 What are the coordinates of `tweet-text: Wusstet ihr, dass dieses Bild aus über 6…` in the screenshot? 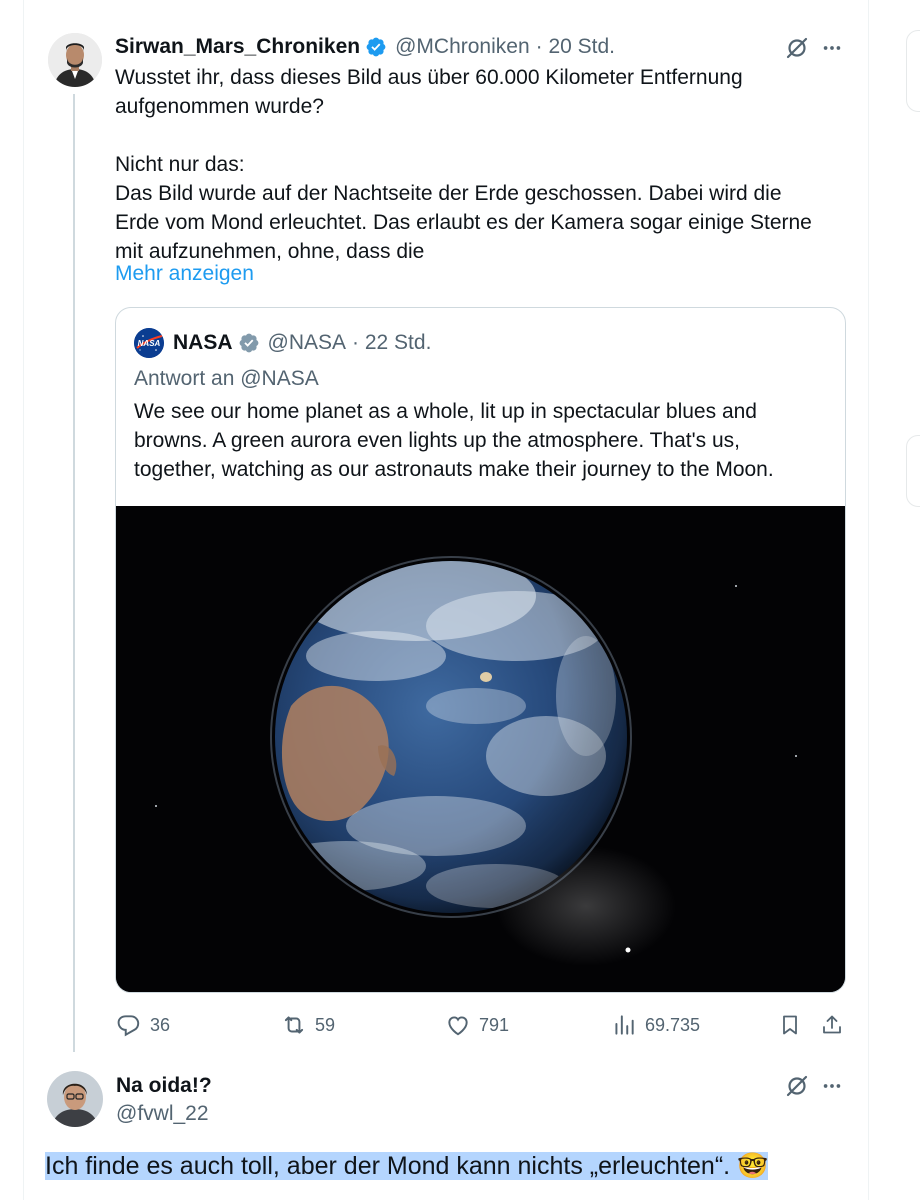 It's located at (480, 164).